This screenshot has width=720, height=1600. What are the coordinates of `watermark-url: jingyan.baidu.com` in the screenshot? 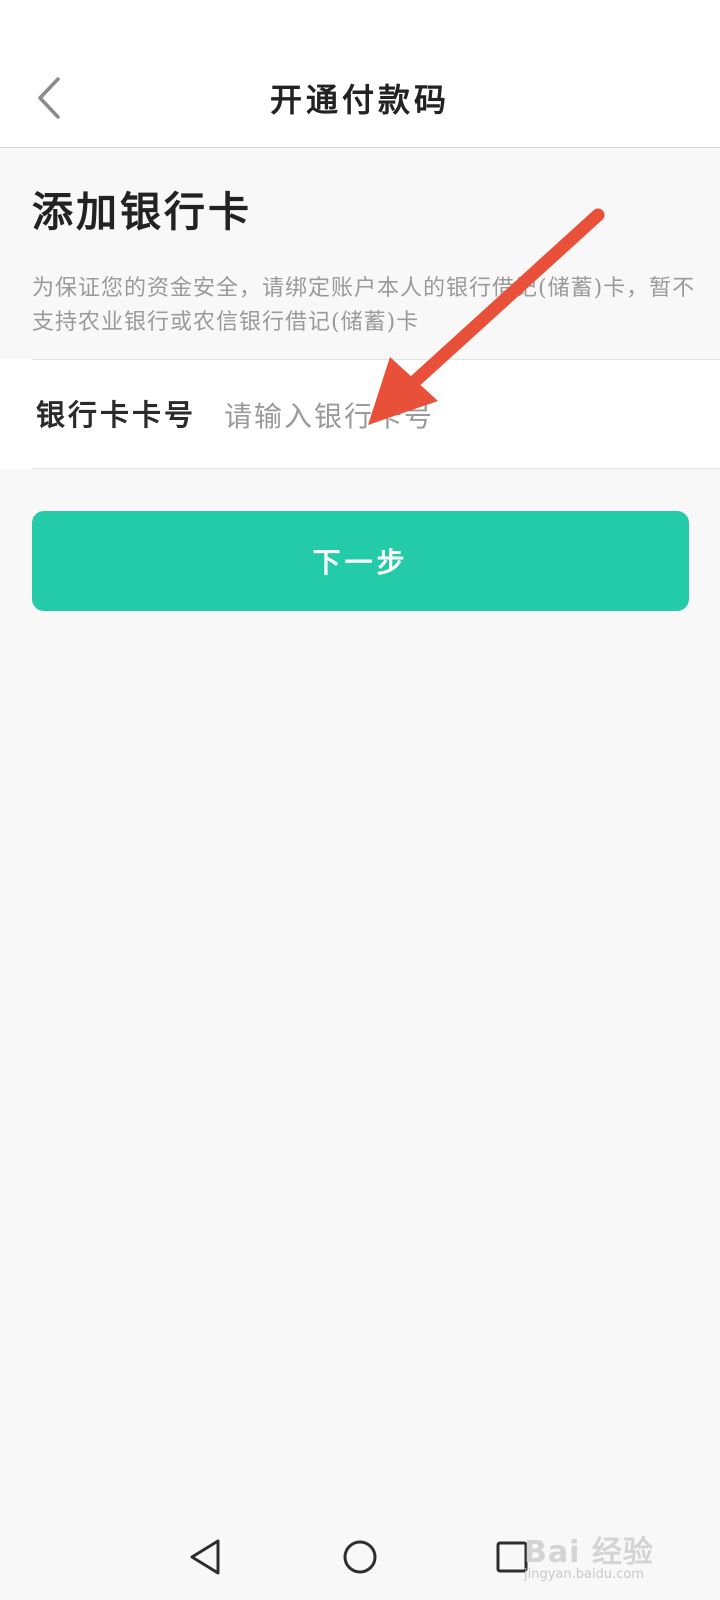 It's located at (584, 1574).